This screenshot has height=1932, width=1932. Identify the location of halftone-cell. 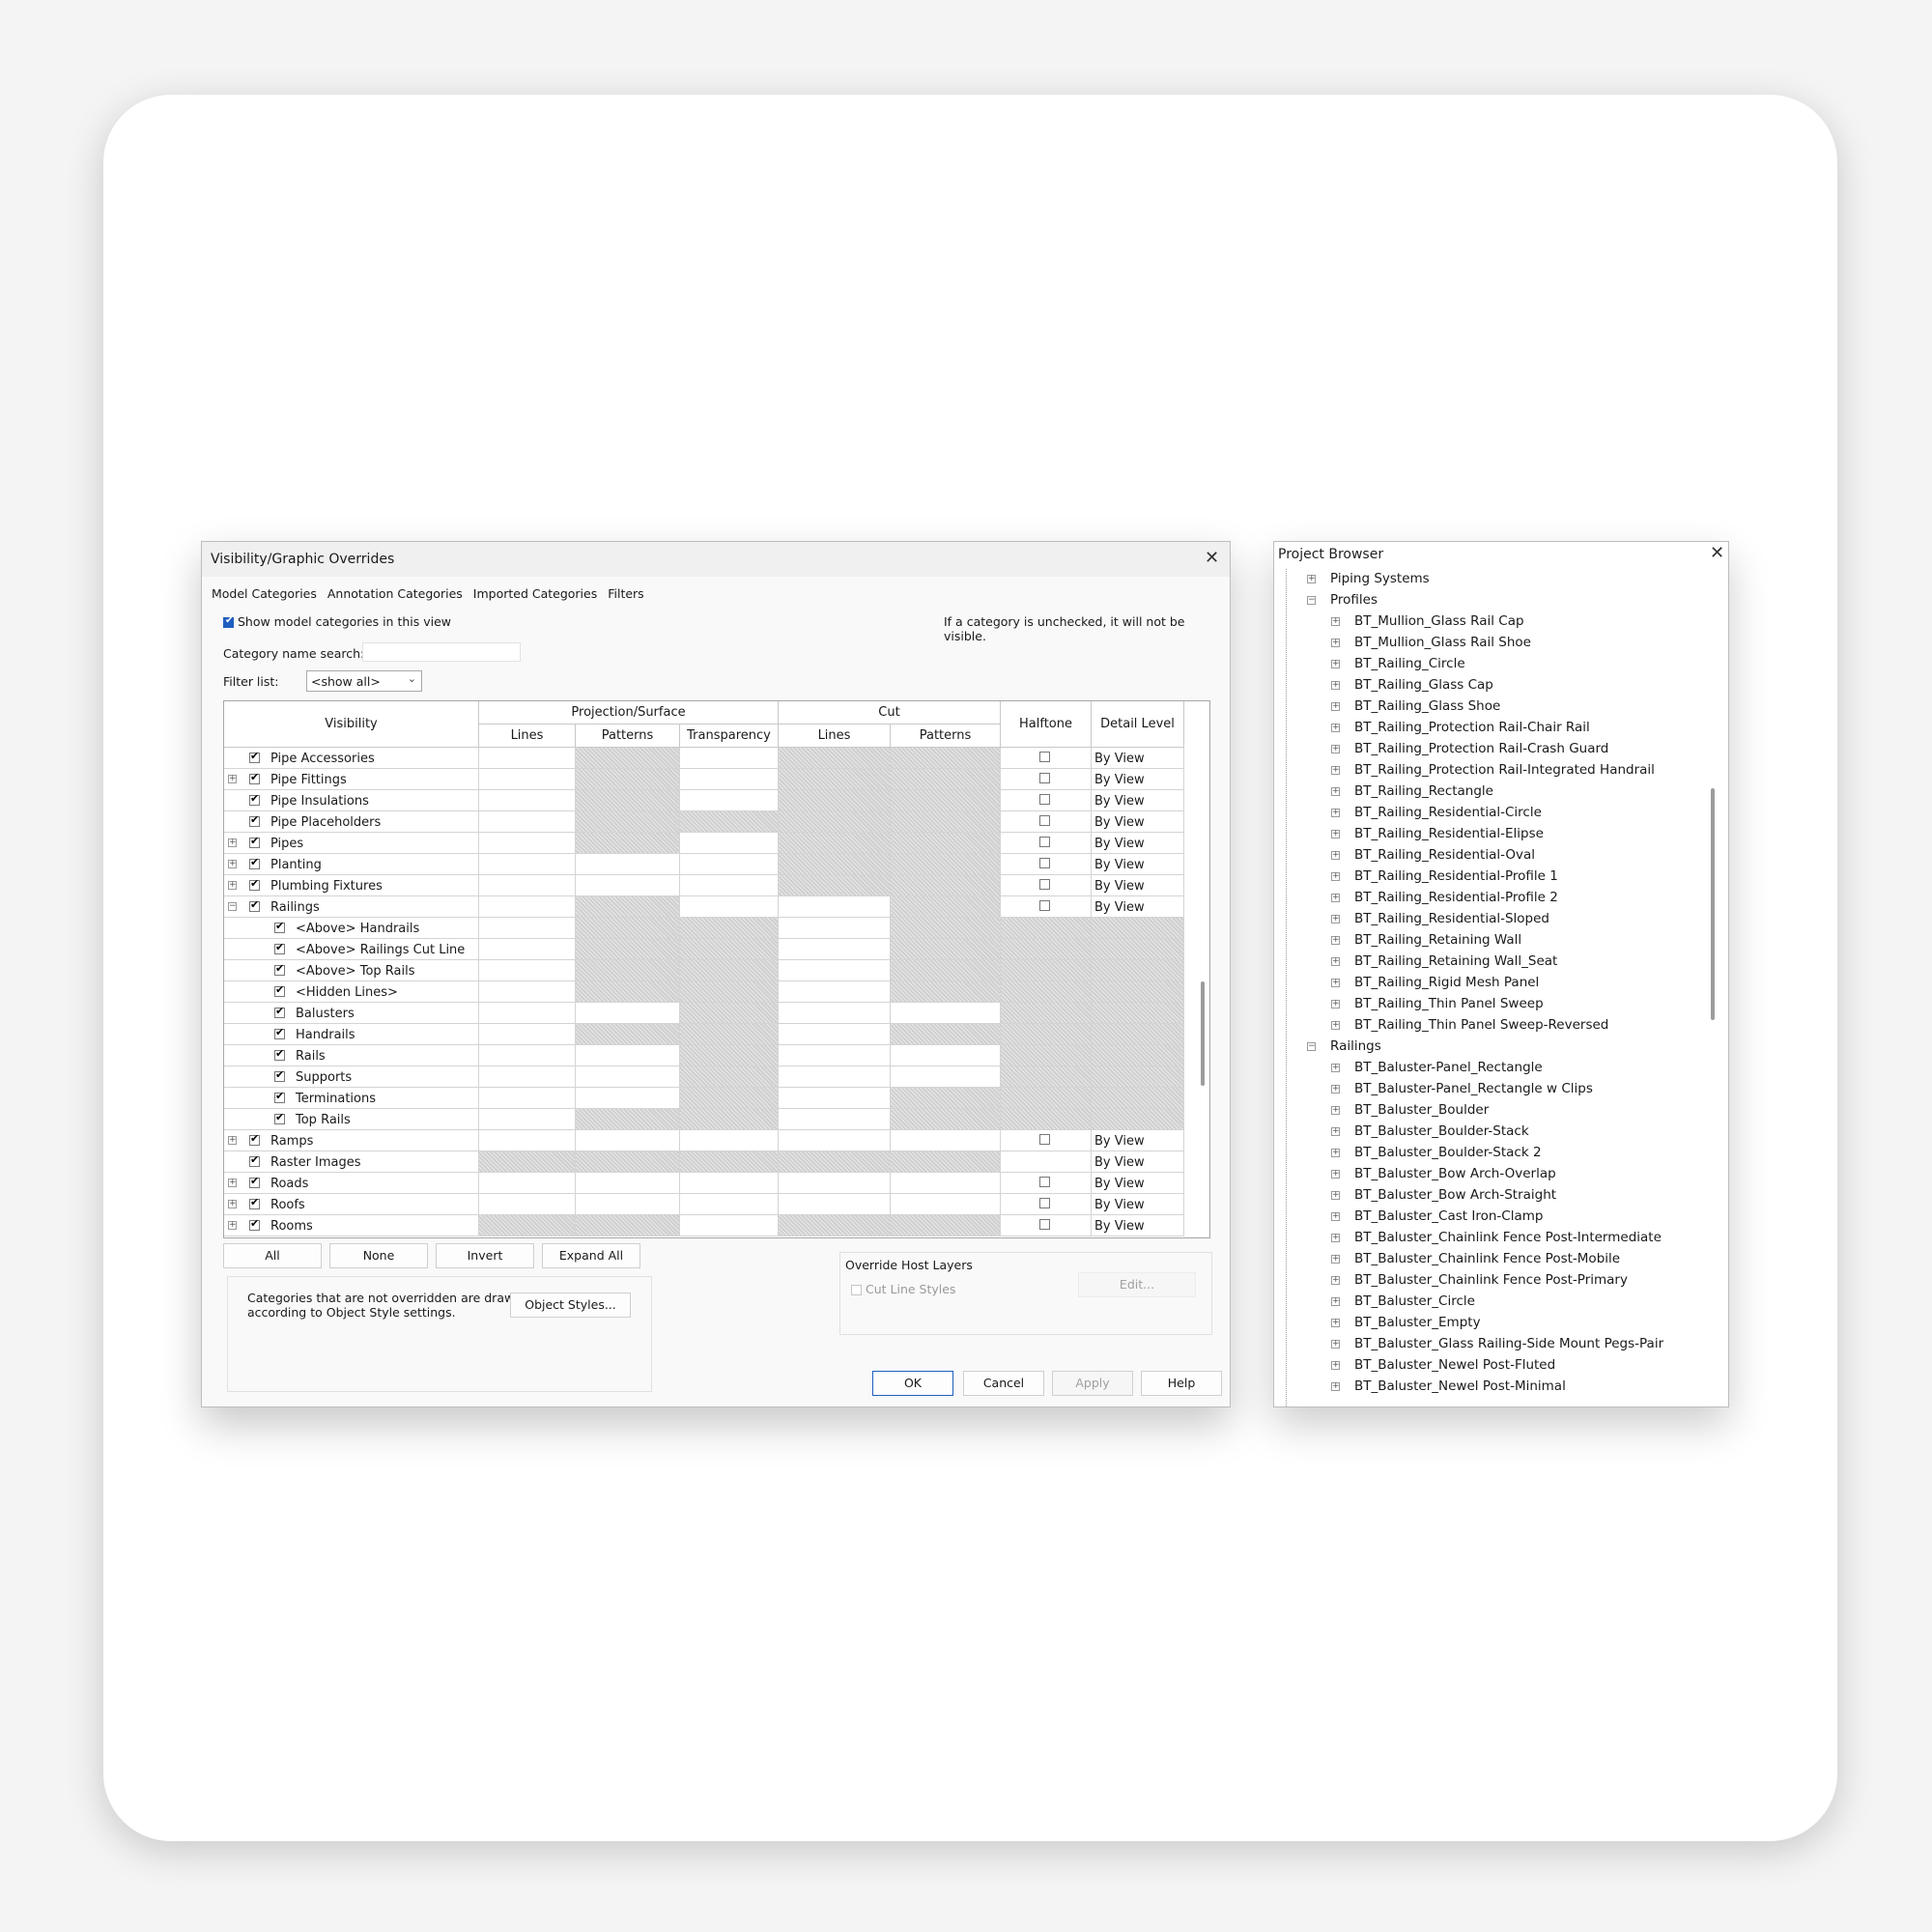
(1046, 907).